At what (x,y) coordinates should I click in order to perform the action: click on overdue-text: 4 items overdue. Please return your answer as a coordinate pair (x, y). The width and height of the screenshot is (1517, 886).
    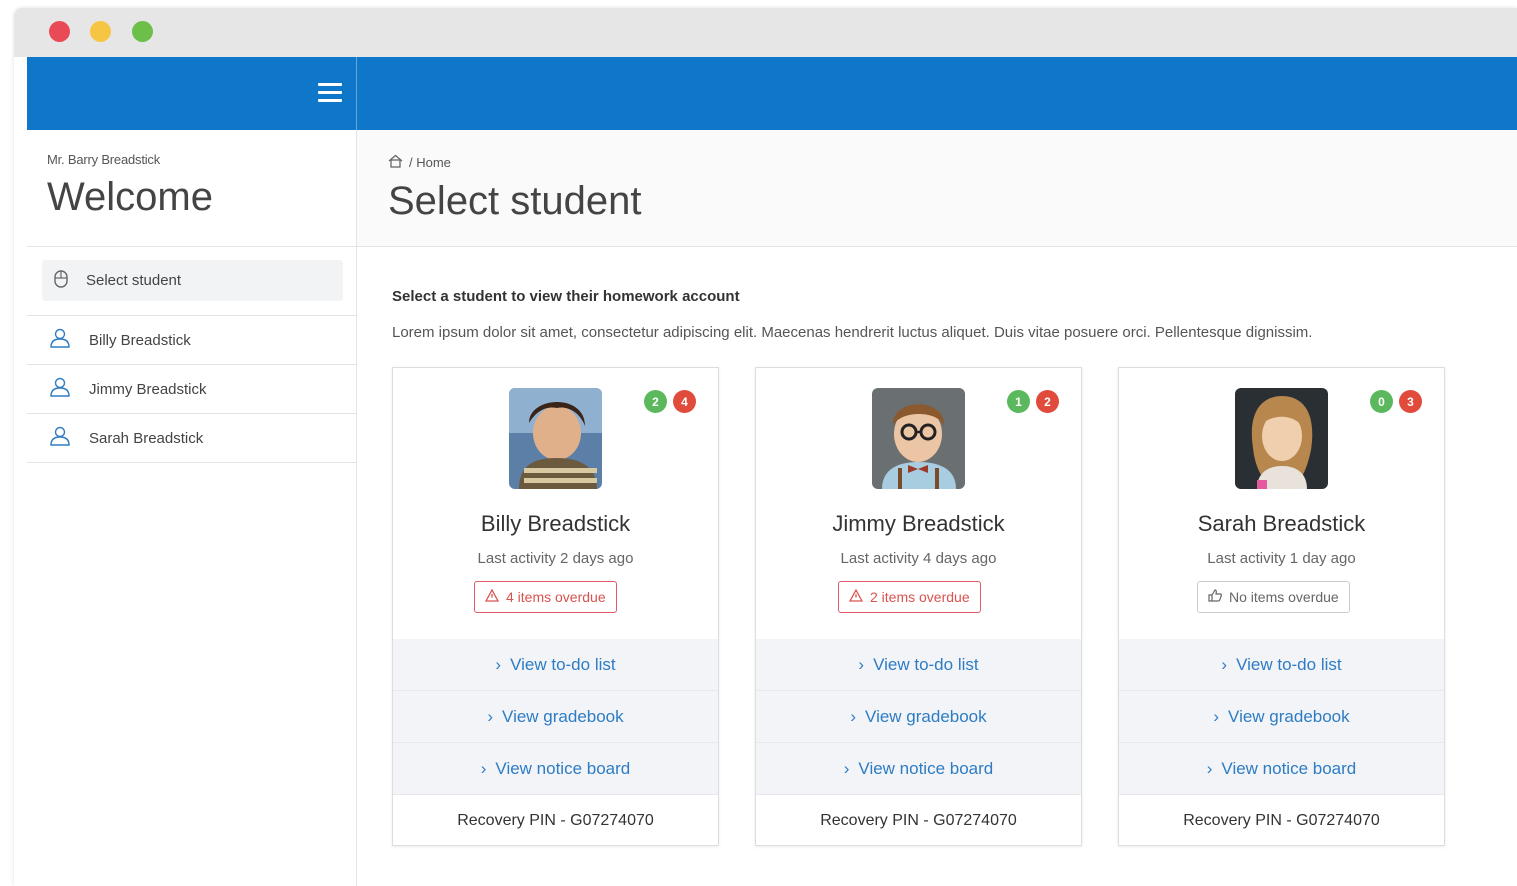
    Looking at the image, I should click on (556, 597).